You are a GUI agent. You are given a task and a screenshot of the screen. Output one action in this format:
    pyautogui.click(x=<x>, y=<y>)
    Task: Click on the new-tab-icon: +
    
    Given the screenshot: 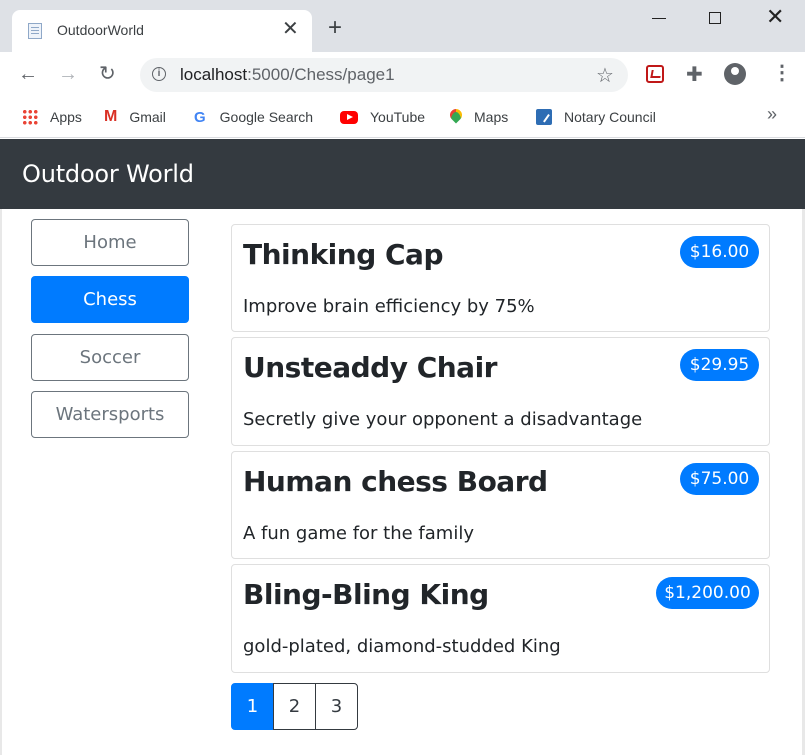 What is the action you would take?
    pyautogui.click(x=335, y=28)
    